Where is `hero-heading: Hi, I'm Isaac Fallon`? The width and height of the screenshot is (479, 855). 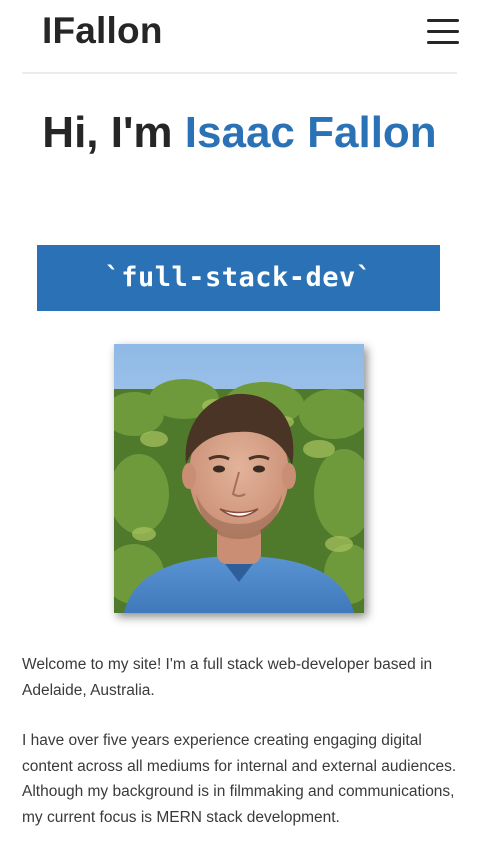
hero-heading: Hi, I'm Isaac Fallon is located at coordinates (239, 133).